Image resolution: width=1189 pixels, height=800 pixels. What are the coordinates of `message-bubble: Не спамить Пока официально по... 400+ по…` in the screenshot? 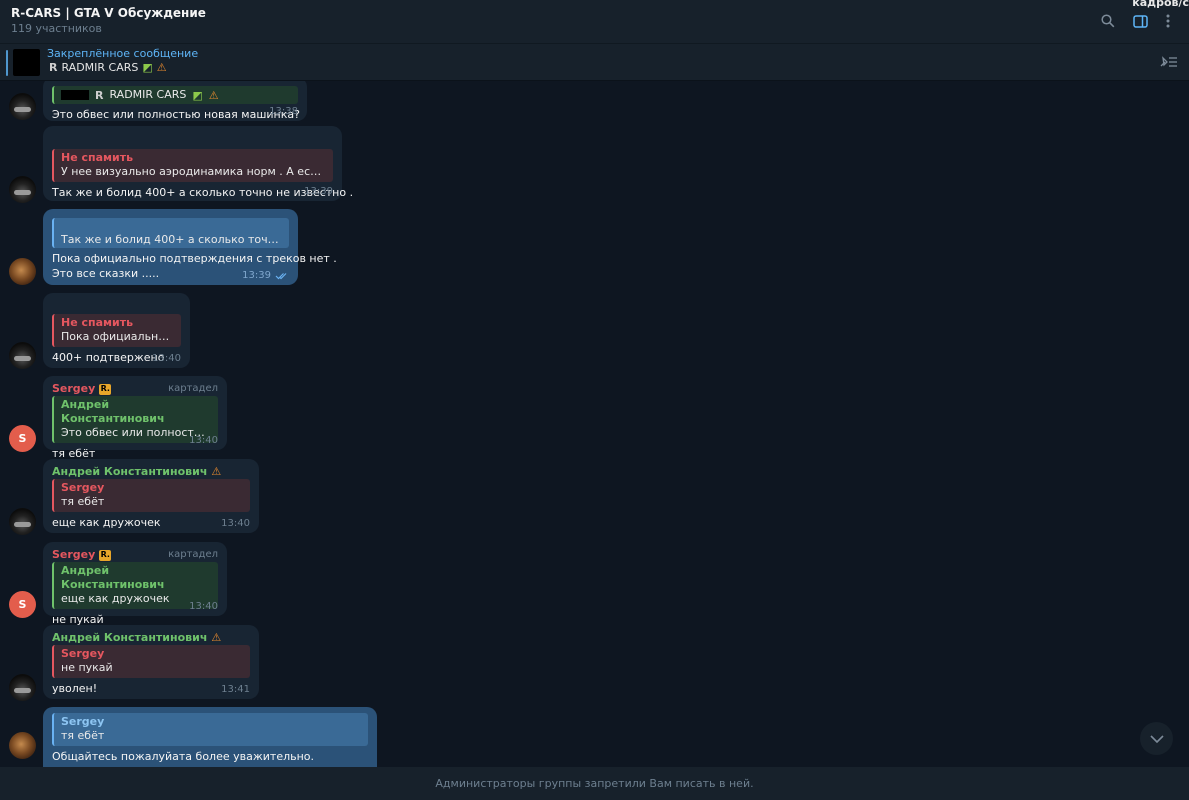 It's located at (116, 330).